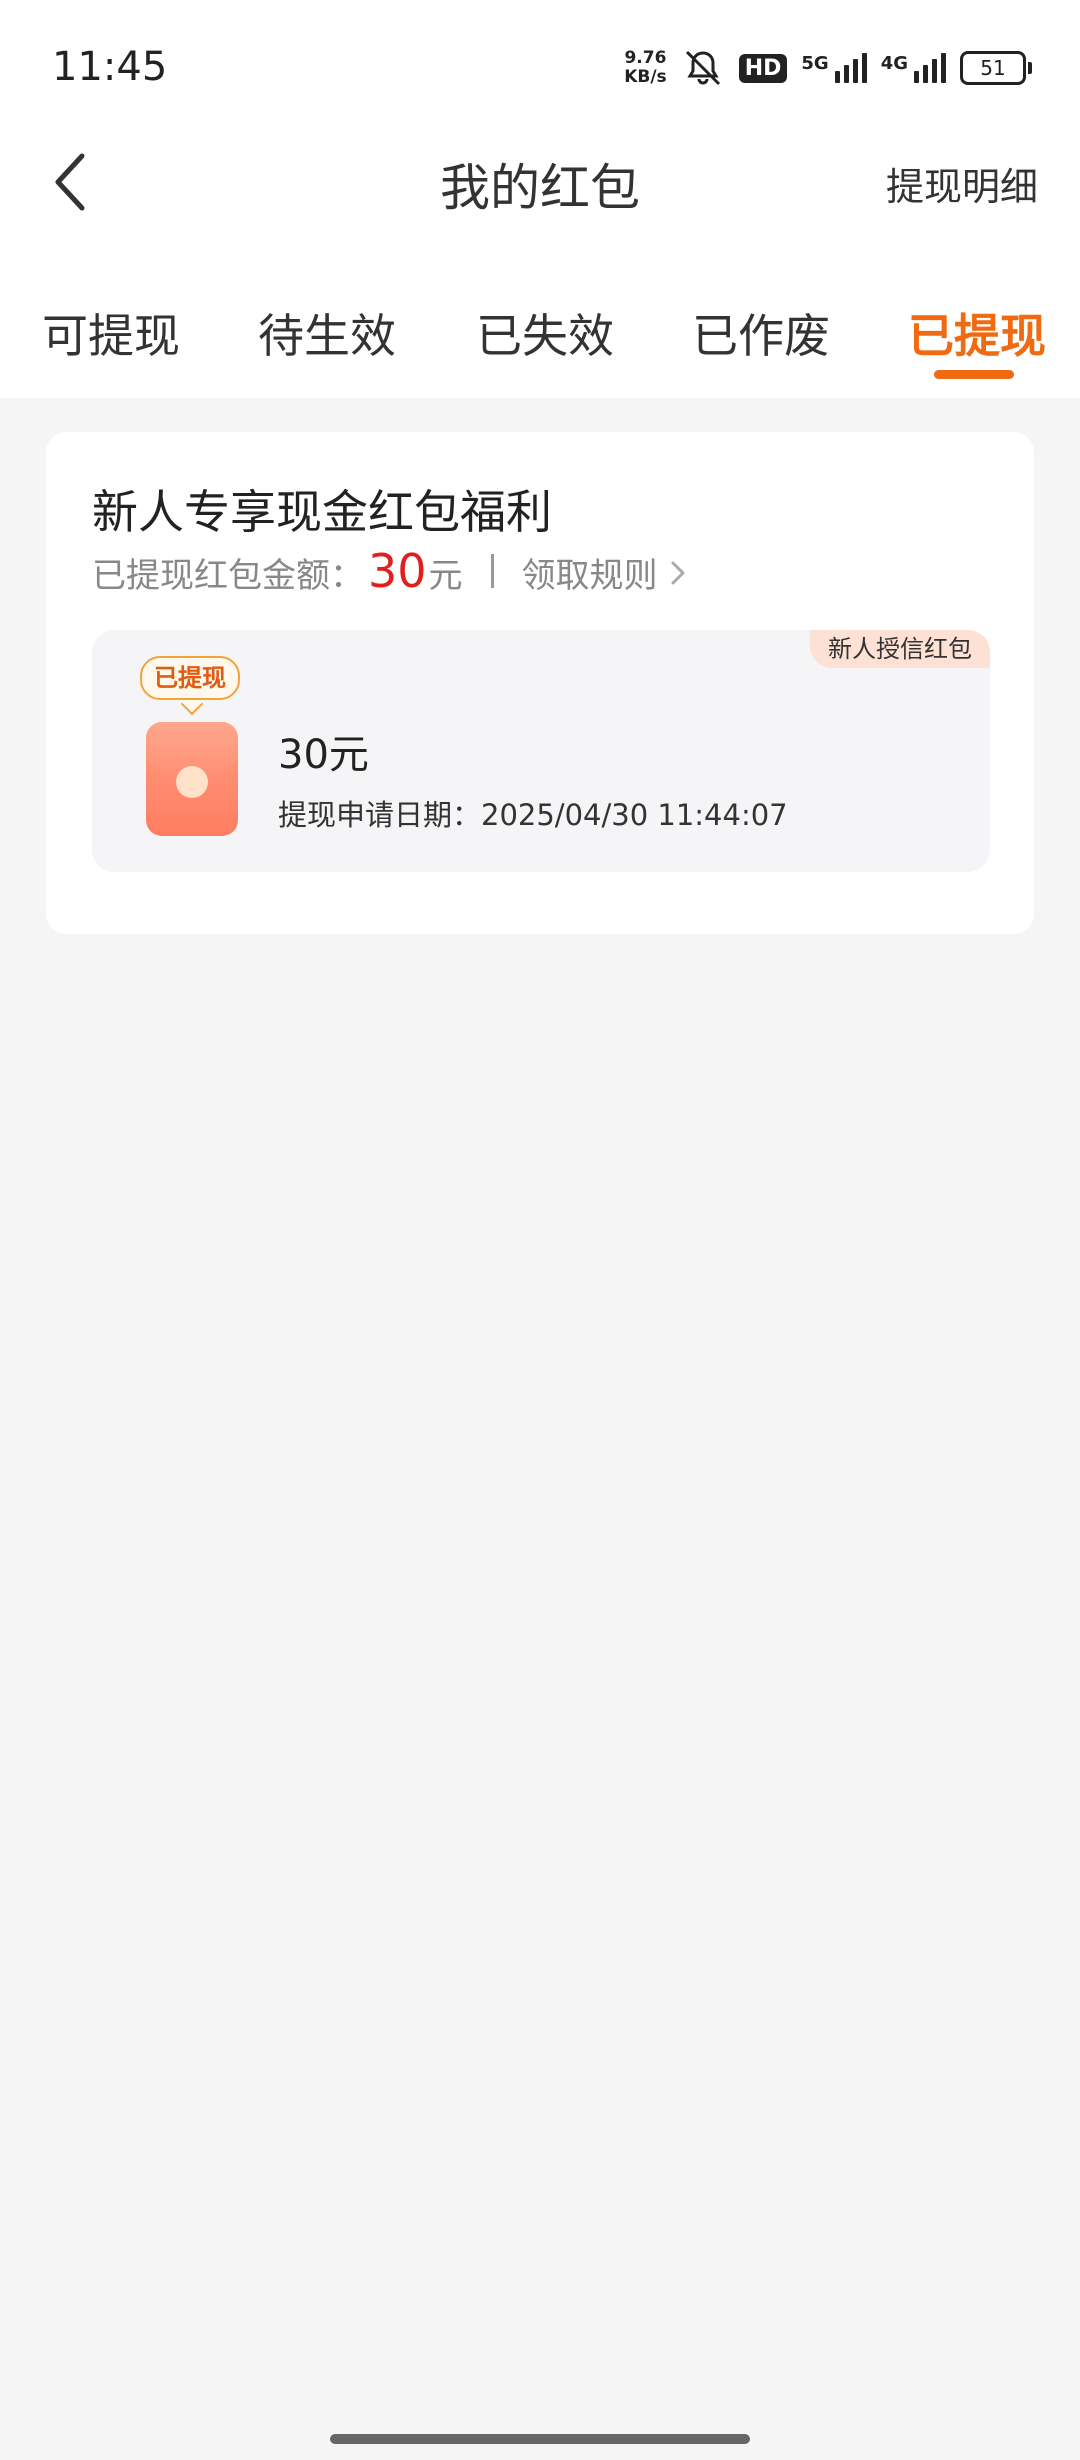 The image size is (1080, 2460). Describe the element at coordinates (445, 576) in the screenshot. I see `summary-unit: 元` at that location.